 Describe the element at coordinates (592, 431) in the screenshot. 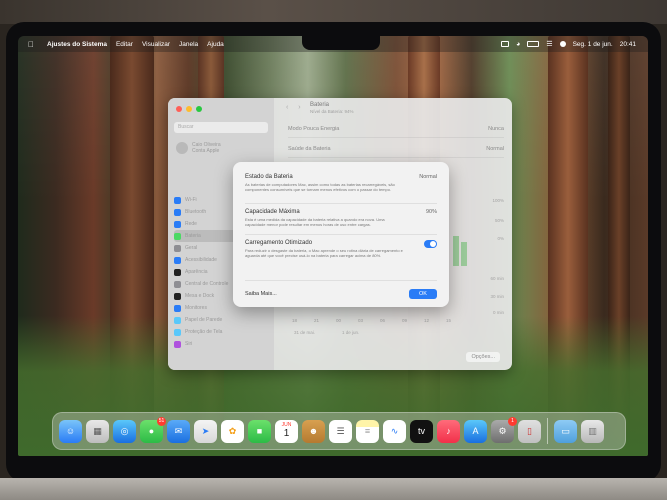

I see `trash-icon: ▥` at that location.